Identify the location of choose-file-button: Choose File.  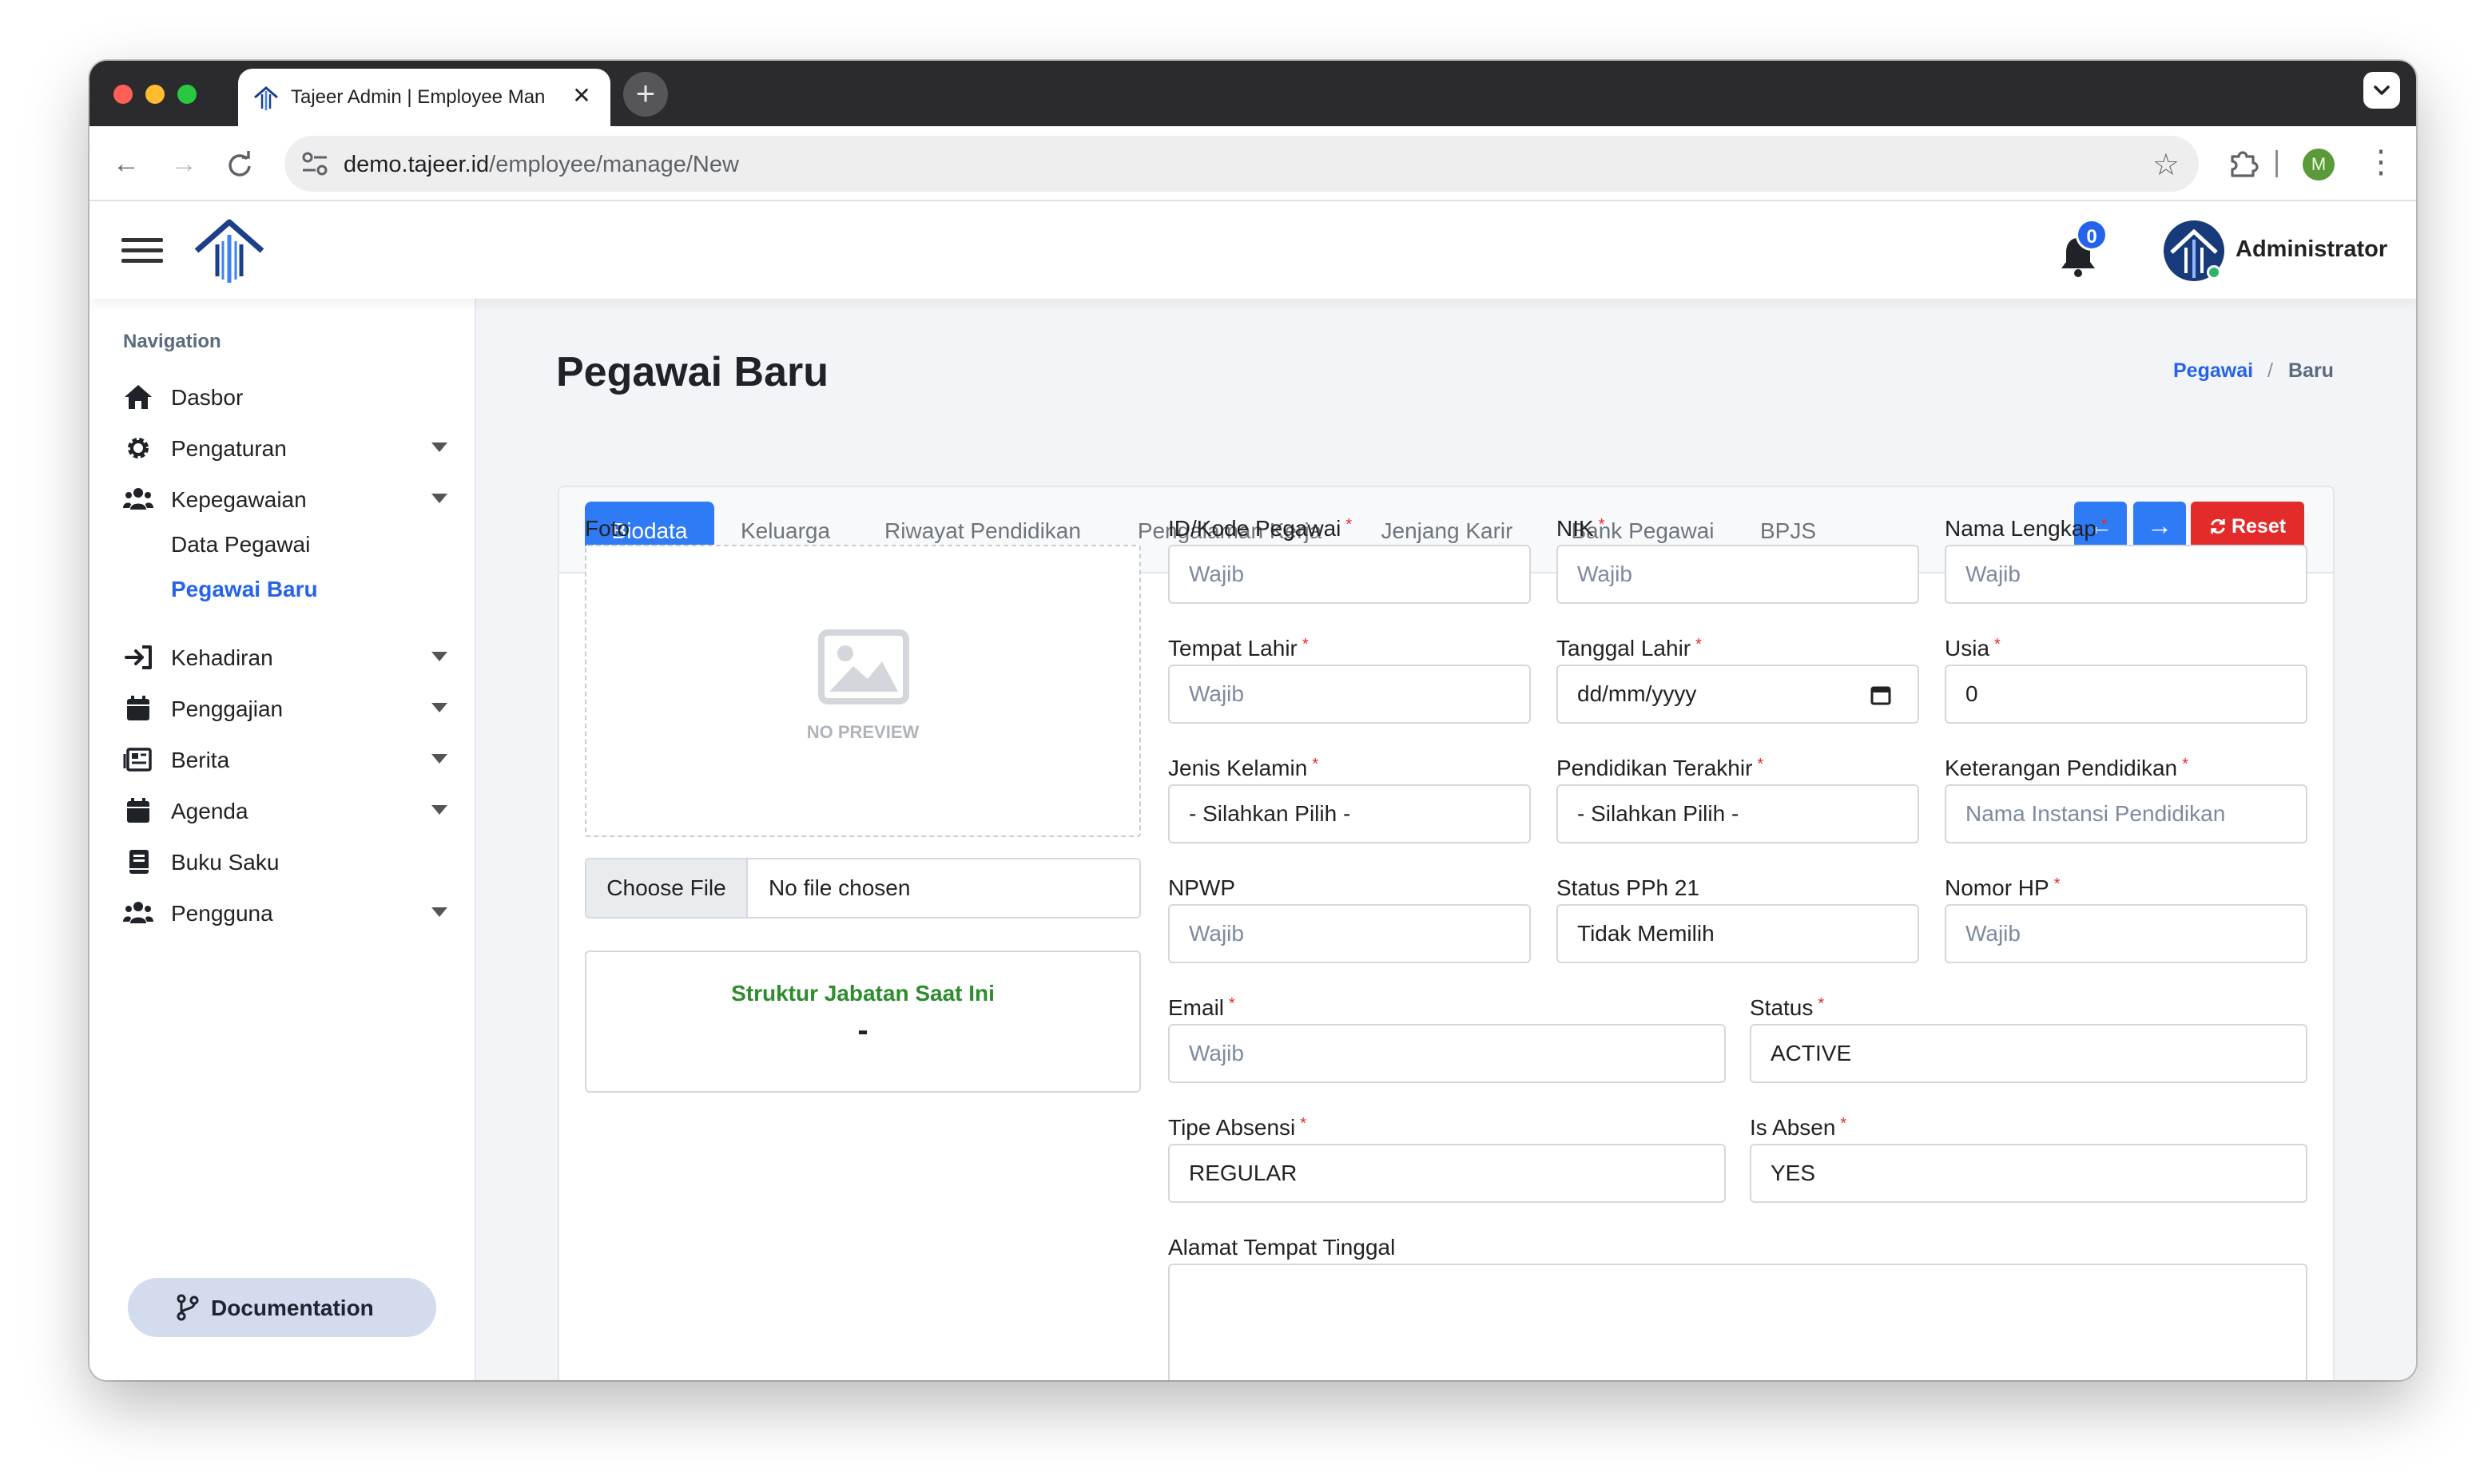
(667, 888).